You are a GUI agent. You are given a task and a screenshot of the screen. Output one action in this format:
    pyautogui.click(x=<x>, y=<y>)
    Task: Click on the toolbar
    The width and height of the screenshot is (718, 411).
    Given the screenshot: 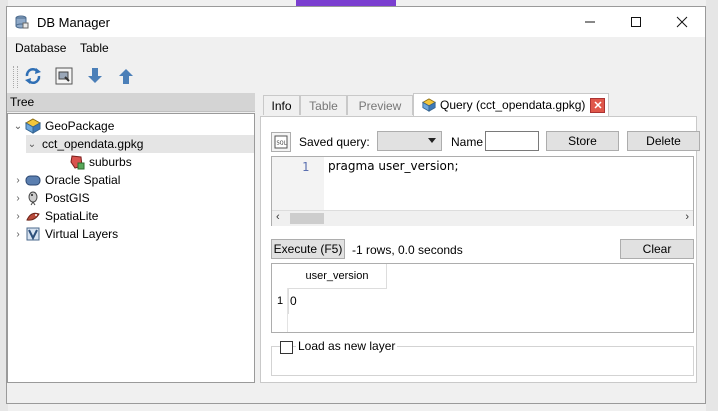 What is the action you would take?
    pyautogui.click(x=356, y=76)
    